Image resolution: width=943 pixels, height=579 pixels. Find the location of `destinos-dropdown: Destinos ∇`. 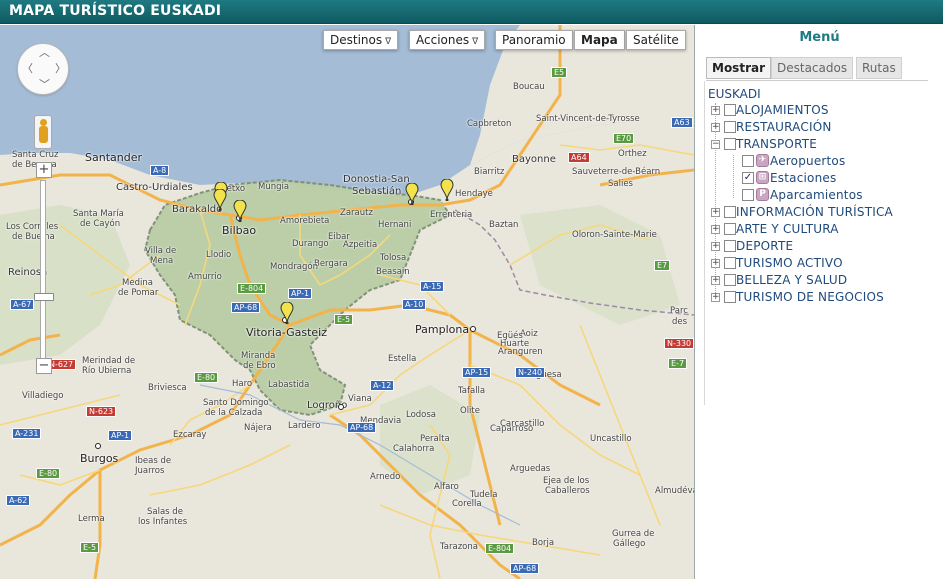

destinos-dropdown: Destinos ∇ is located at coordinates (361, 40).